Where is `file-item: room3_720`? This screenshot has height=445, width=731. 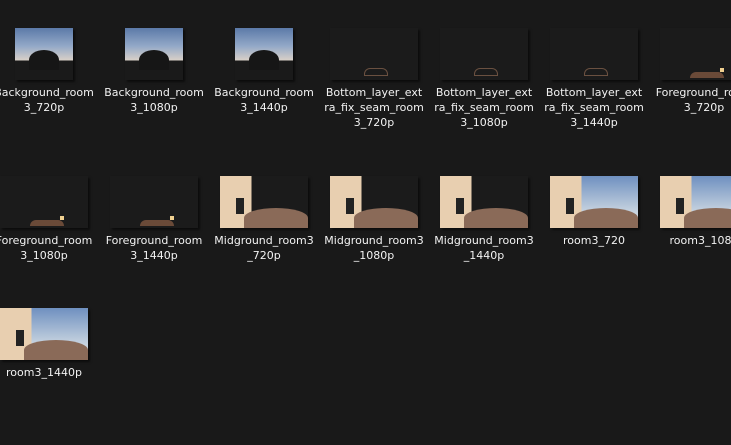 file-item: room3_720 is located at coordinates (594, 210).